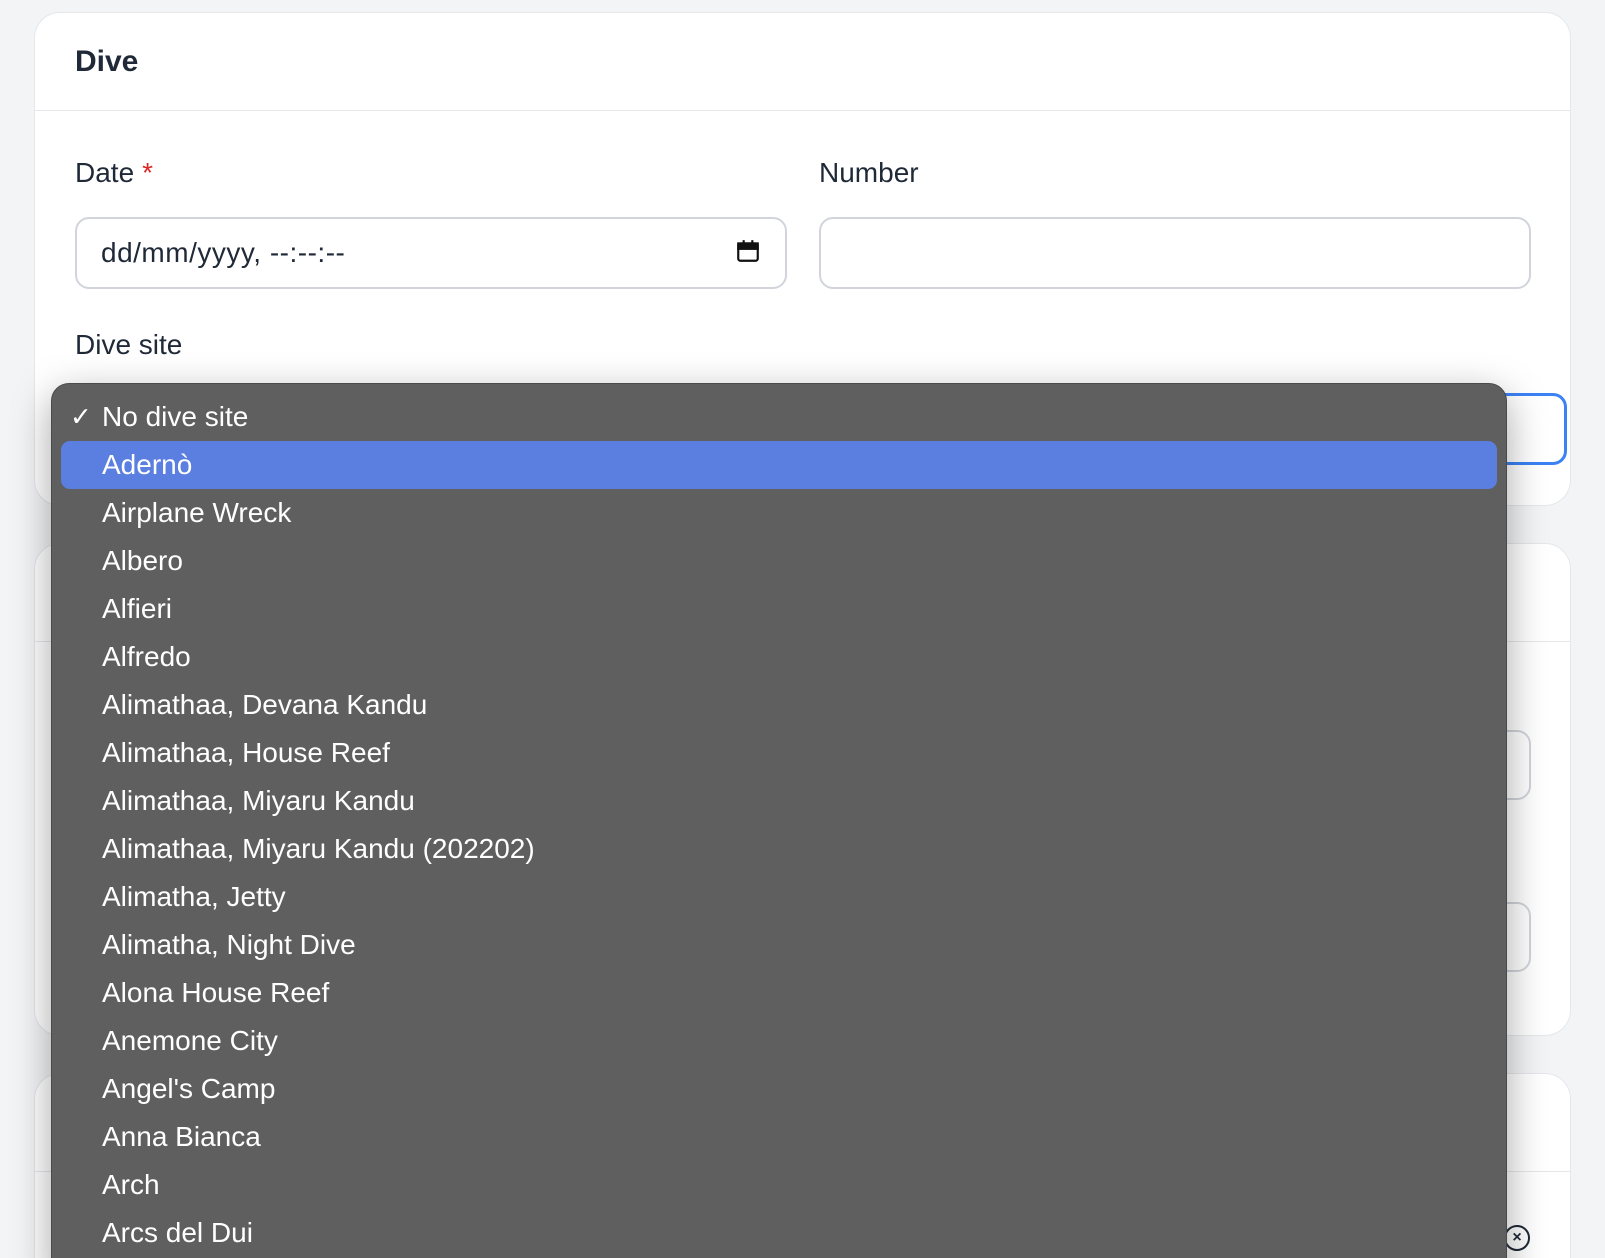 This screenshot has width=1605, height=1258. What do you see at coordinates (194, 896) in the screenshot?
I see `dropdown-option-label: Alimatha, Jetty` at bounding box center [194, 896].